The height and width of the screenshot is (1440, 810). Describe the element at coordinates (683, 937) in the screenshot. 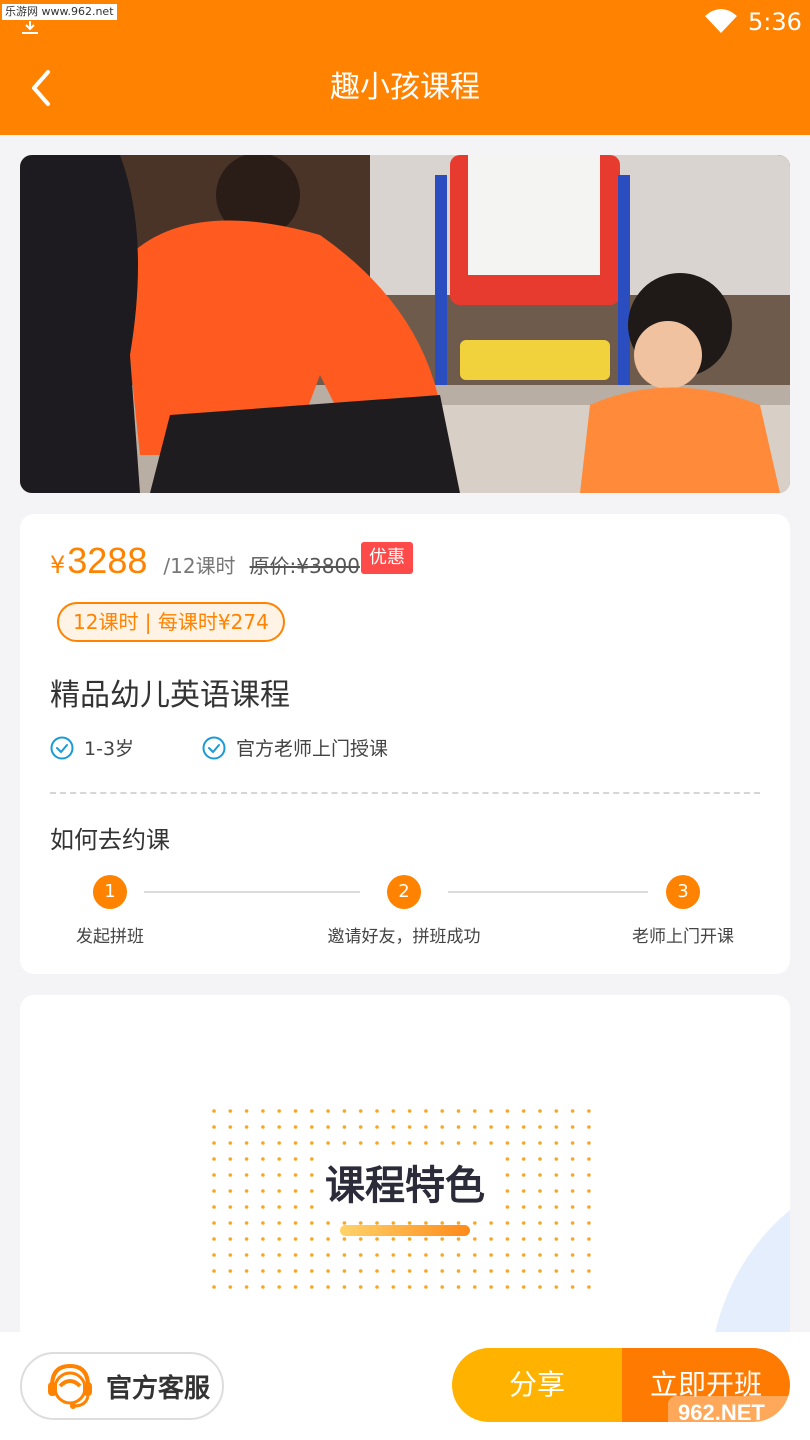

I see `step-label: 老师上门开课` at that location.